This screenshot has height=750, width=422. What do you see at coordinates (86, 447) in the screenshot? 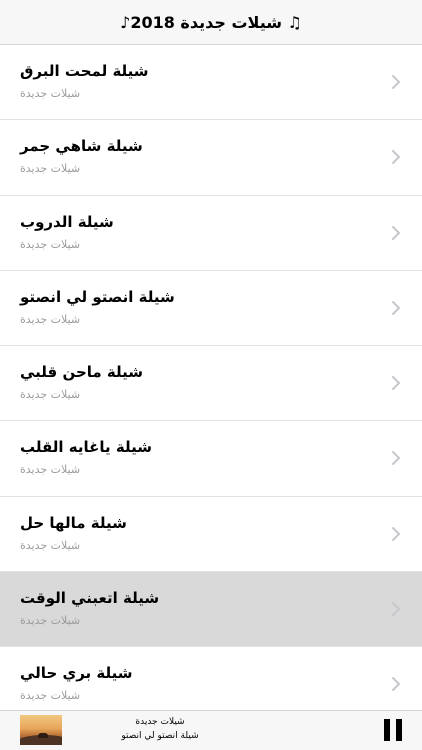
I see `list-item-title: شيلة ياغايه القلب` at bounding box center [86, 447].